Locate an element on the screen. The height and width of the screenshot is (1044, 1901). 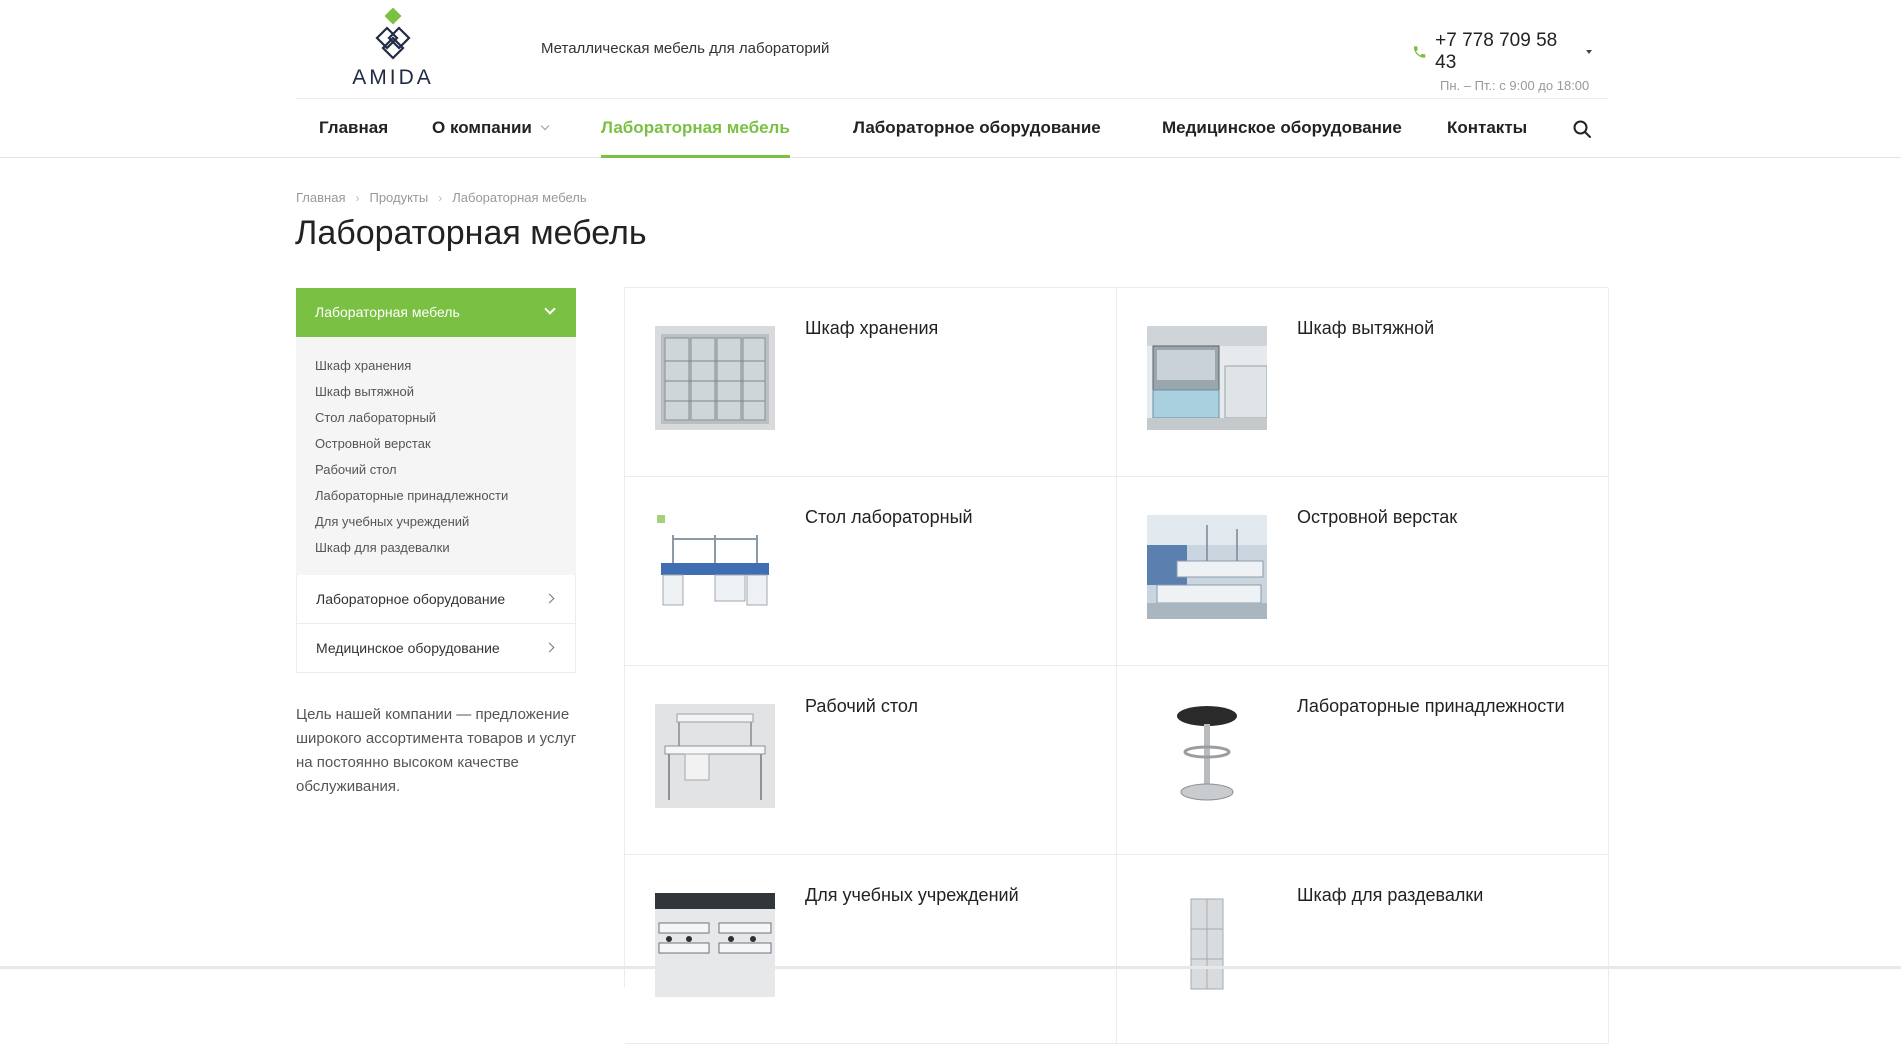
sidebar-subitem-work-table: Рабочий стол is located at coordinates (445, 470).